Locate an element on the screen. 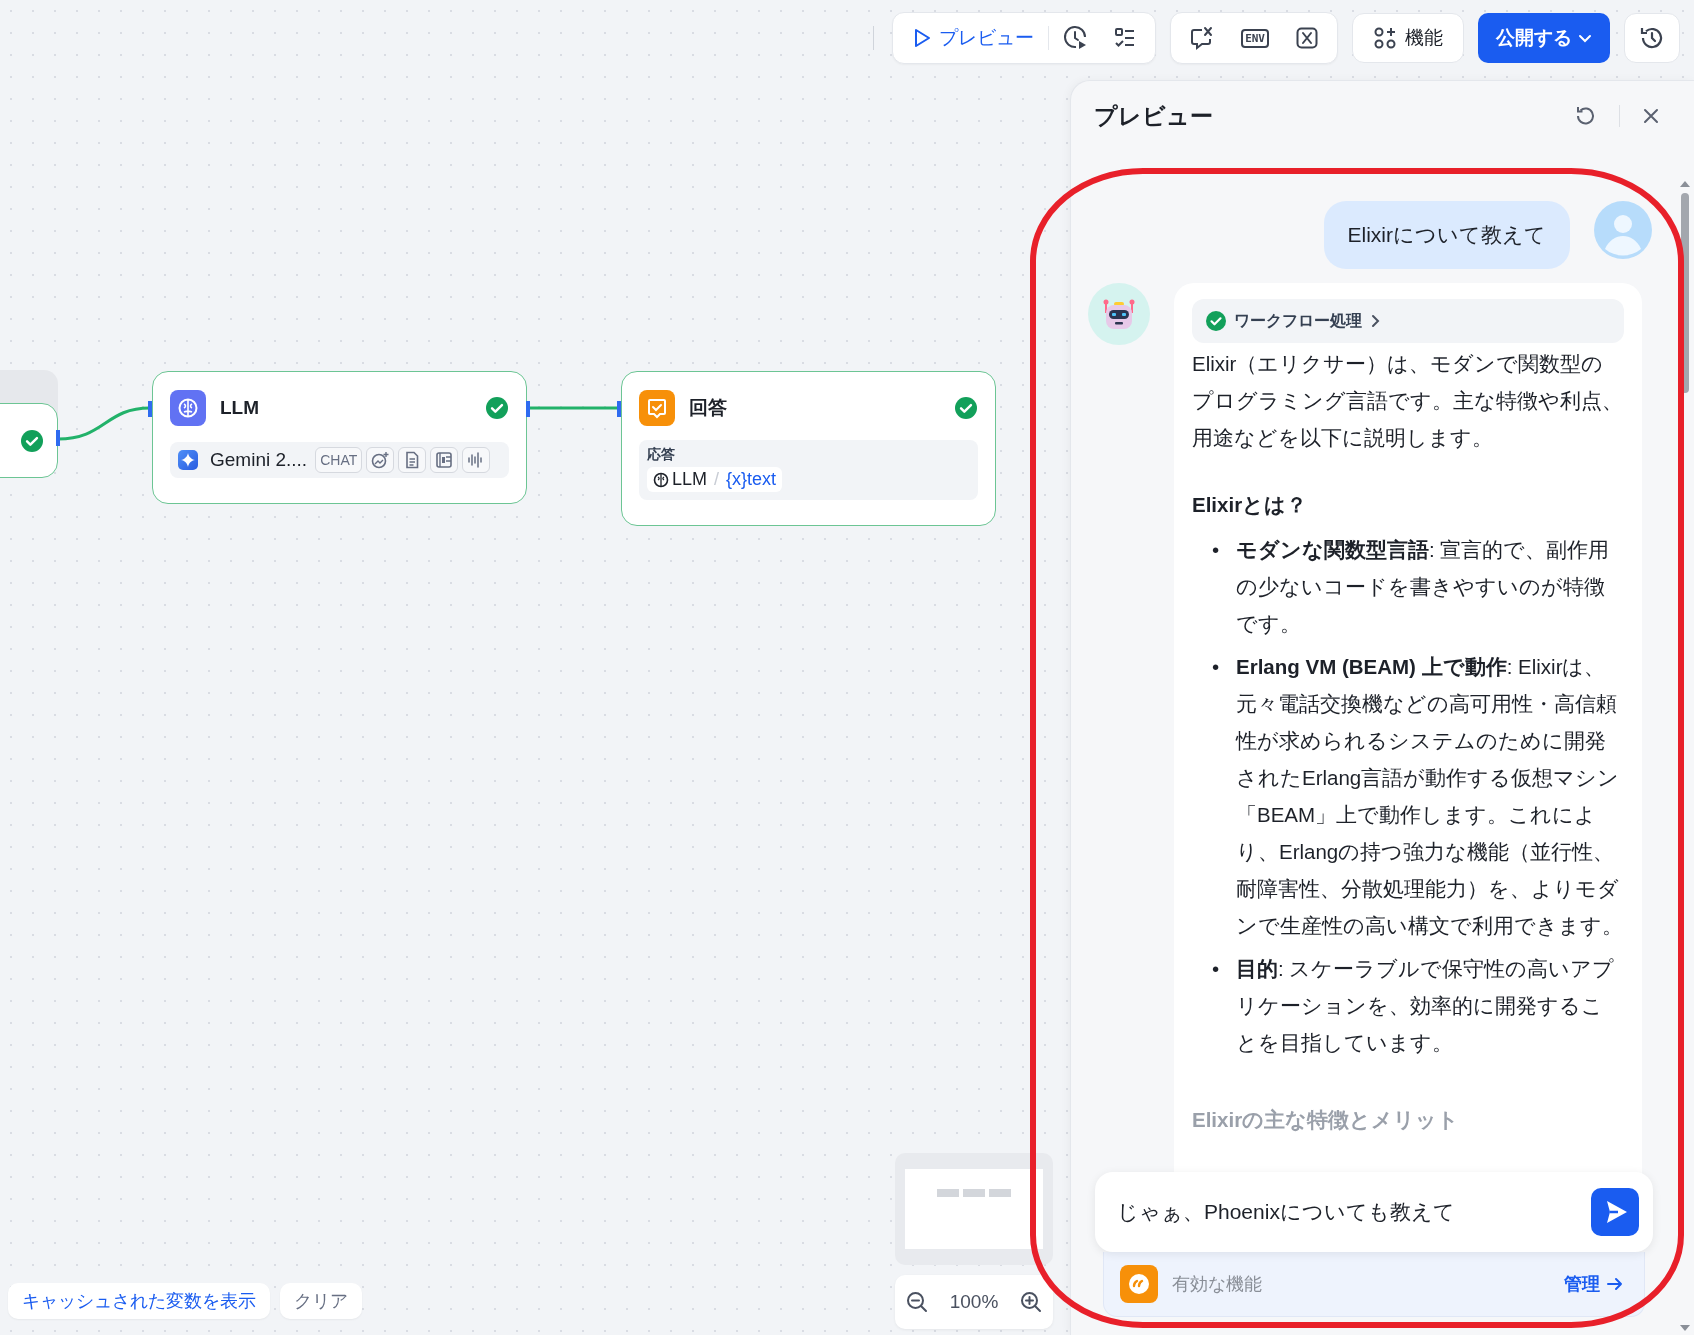 This screenshot has height=1335, width=1694. workflow-node: 回答 応答 LLM / {x}text is located at coordinates (808, 448).